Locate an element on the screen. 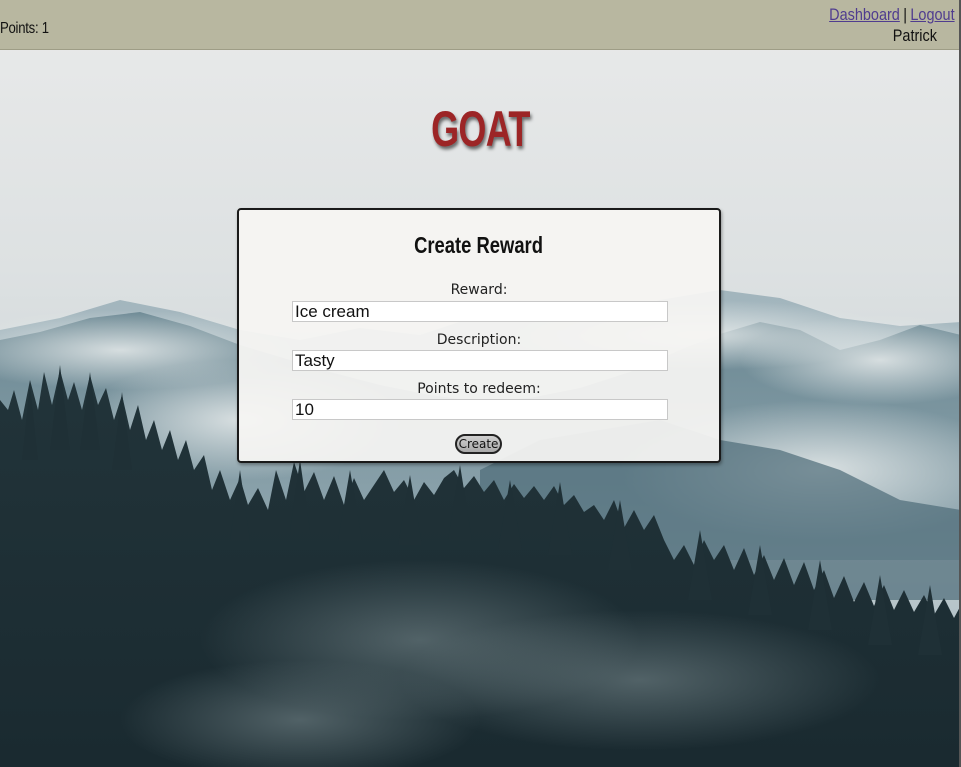 Image resolution: width=961 pixels, height=767 pixels. points-to-redeem-label: Points to redeem: is located at coordinates (479, 389).